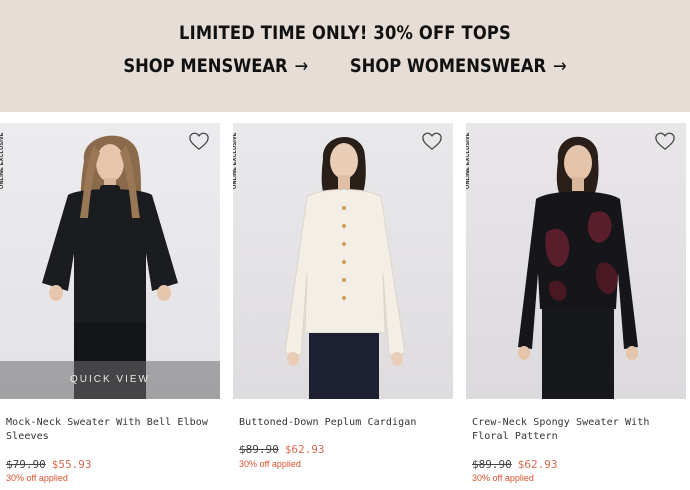 Image resolution: width=690 pixels, height=490 pixels. What do you see at coordinates (71, 464) in the screenshot?
I see `sale-price: $55.93` at bounding box center [71, 464].